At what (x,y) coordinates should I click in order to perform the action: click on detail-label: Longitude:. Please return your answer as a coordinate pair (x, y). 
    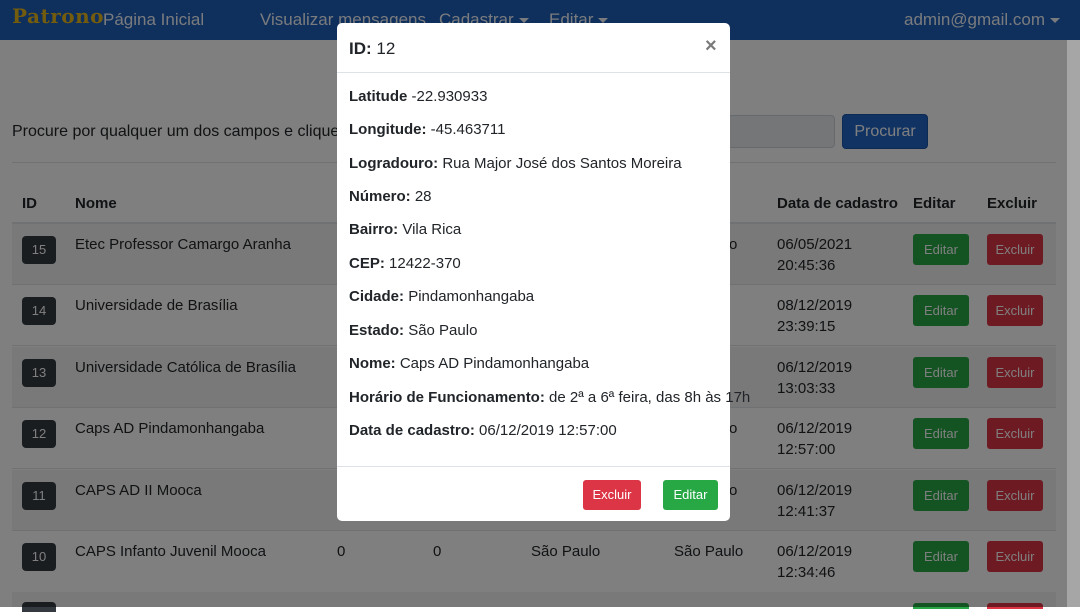
    Looking at the image, I should click on (388, 129).